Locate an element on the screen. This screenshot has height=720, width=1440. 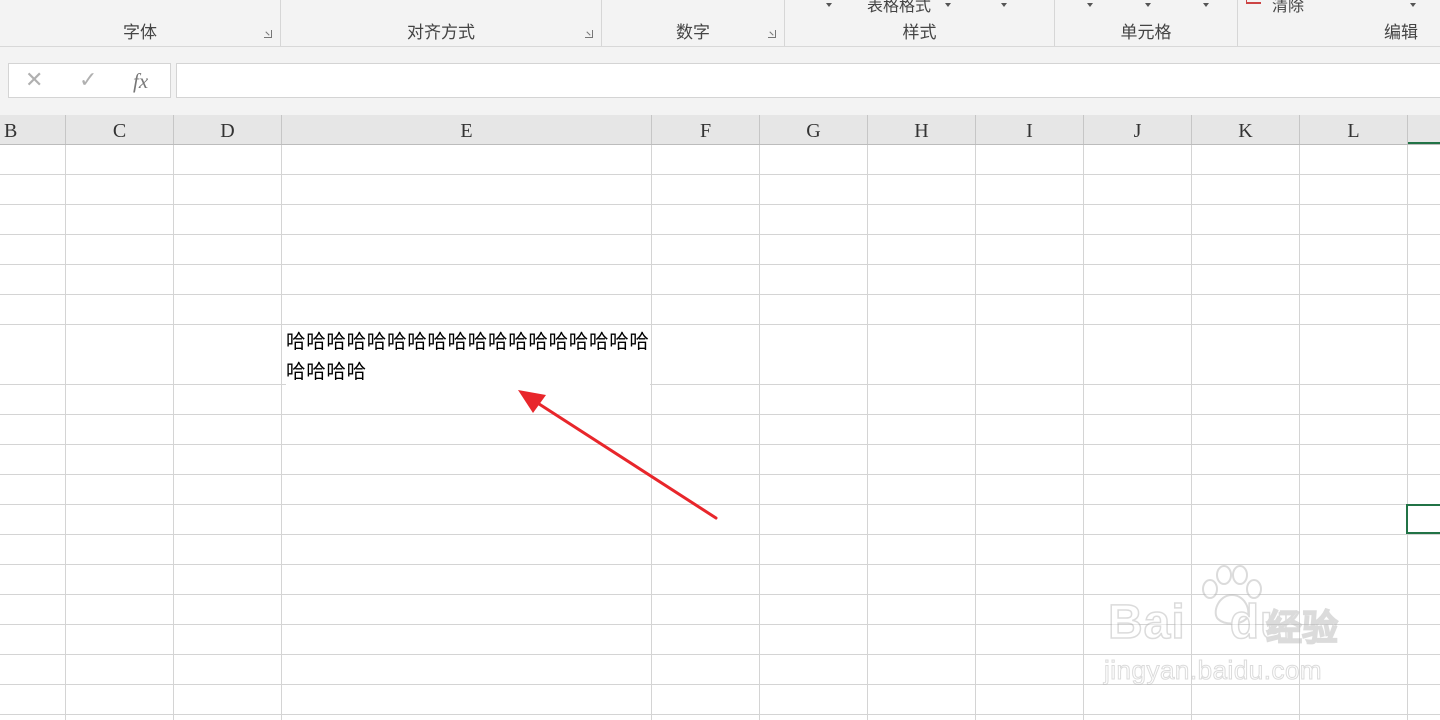
ribbon-group-cells-label: 单元格 is located at coordinates (1146, 33).